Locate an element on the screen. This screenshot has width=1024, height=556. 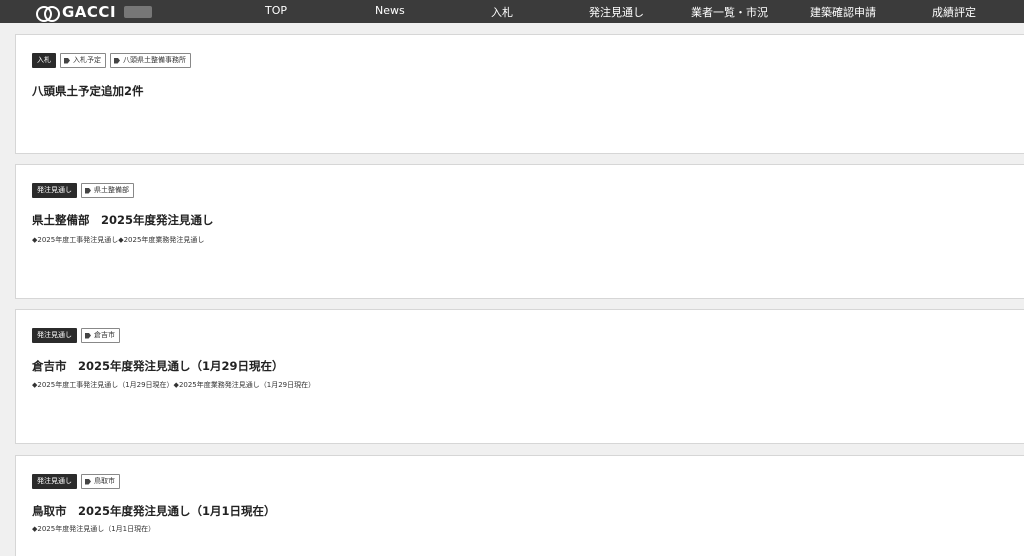
main-nav: TOP News 入札 発注見通し 業者一覧・市況 建築確認申請 成績評定 is located at coordinates (512, 11).